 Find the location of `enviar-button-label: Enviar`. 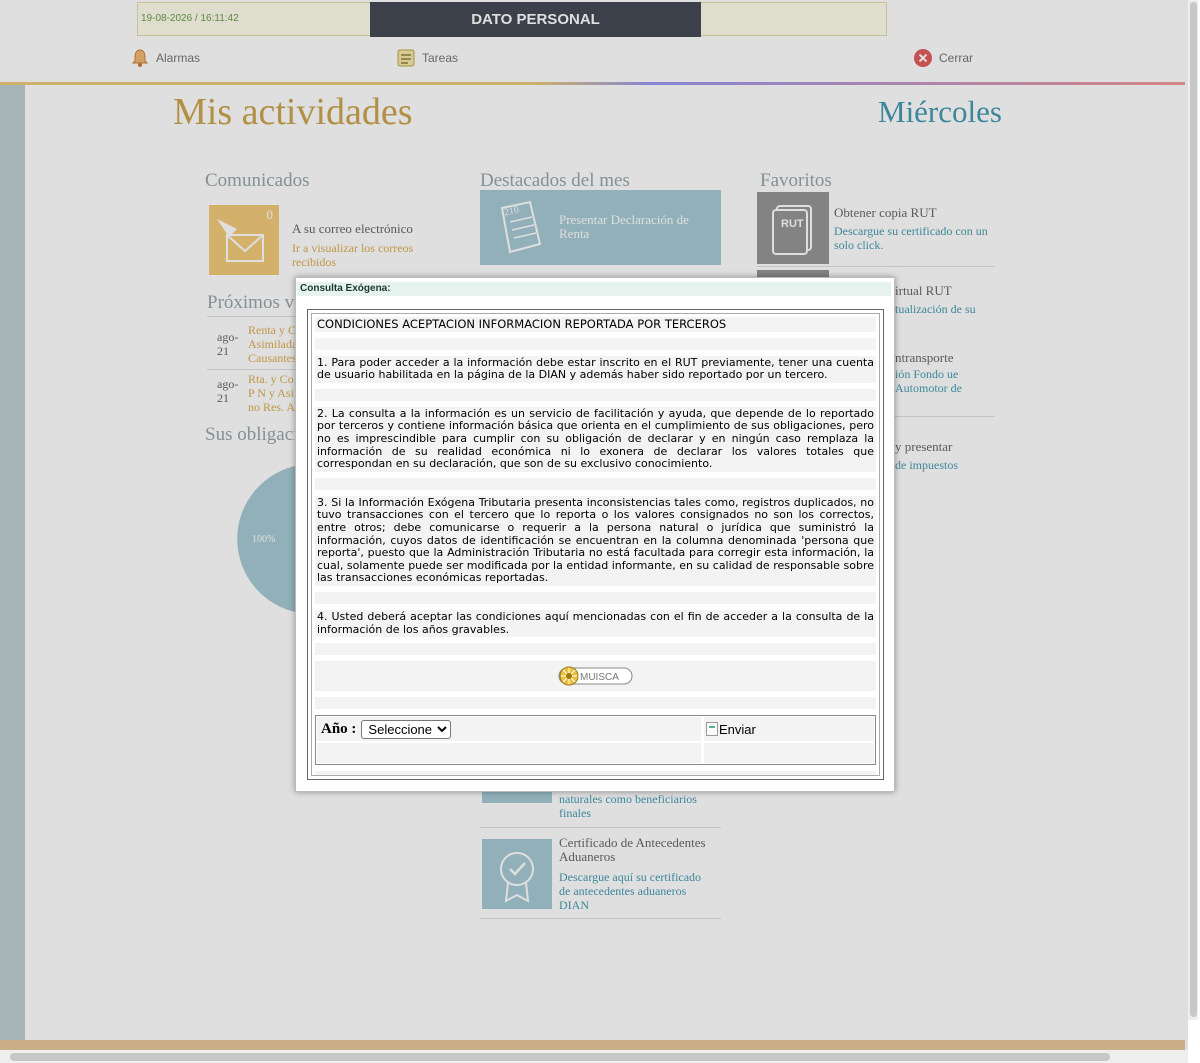

enviar-button-label: Enviar is located at coordinates (737, 729).